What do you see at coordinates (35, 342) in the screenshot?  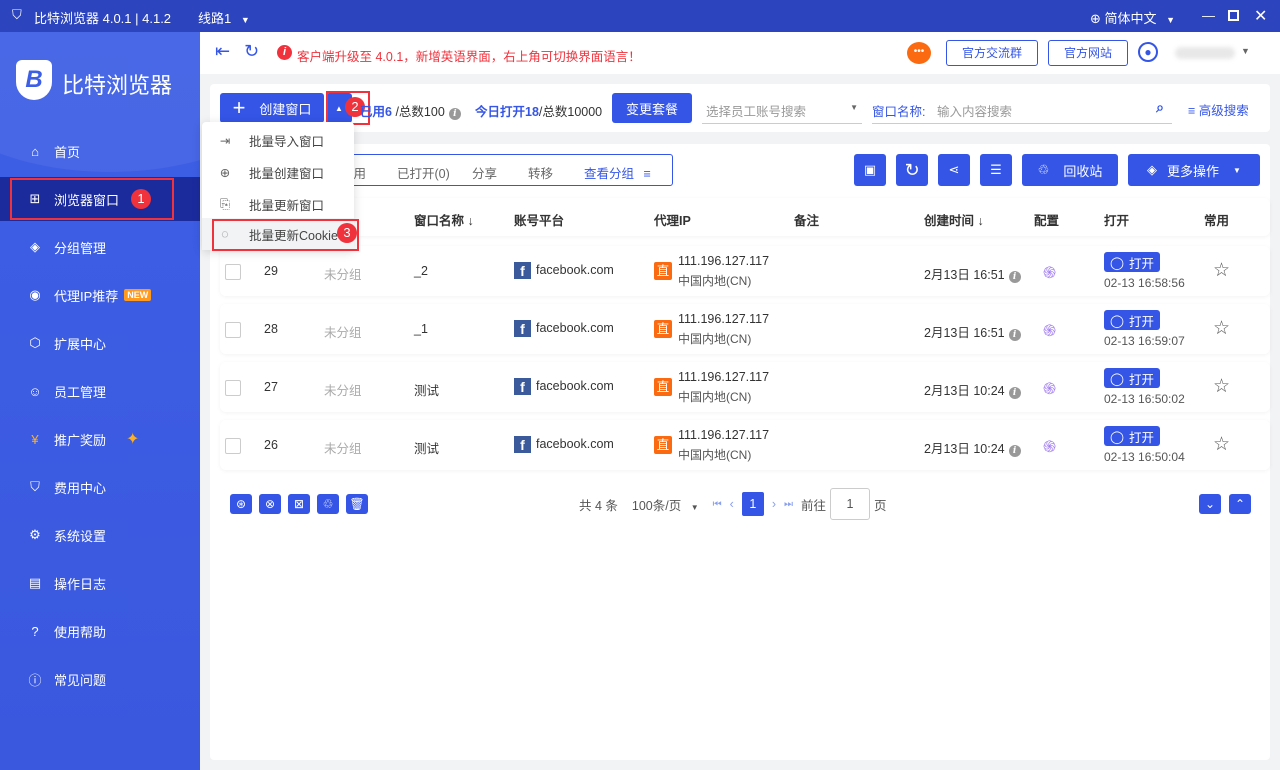 I see `cube-icon: ⬡` at bounding box center [35, 342].